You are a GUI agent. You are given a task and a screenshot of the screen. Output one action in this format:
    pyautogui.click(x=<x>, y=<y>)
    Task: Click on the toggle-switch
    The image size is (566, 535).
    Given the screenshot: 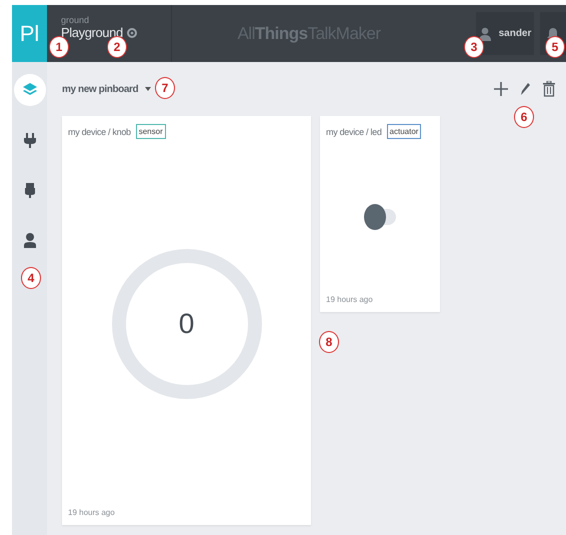 What is the action you would take?
    pyautogui.click(x=380, y=217)
    